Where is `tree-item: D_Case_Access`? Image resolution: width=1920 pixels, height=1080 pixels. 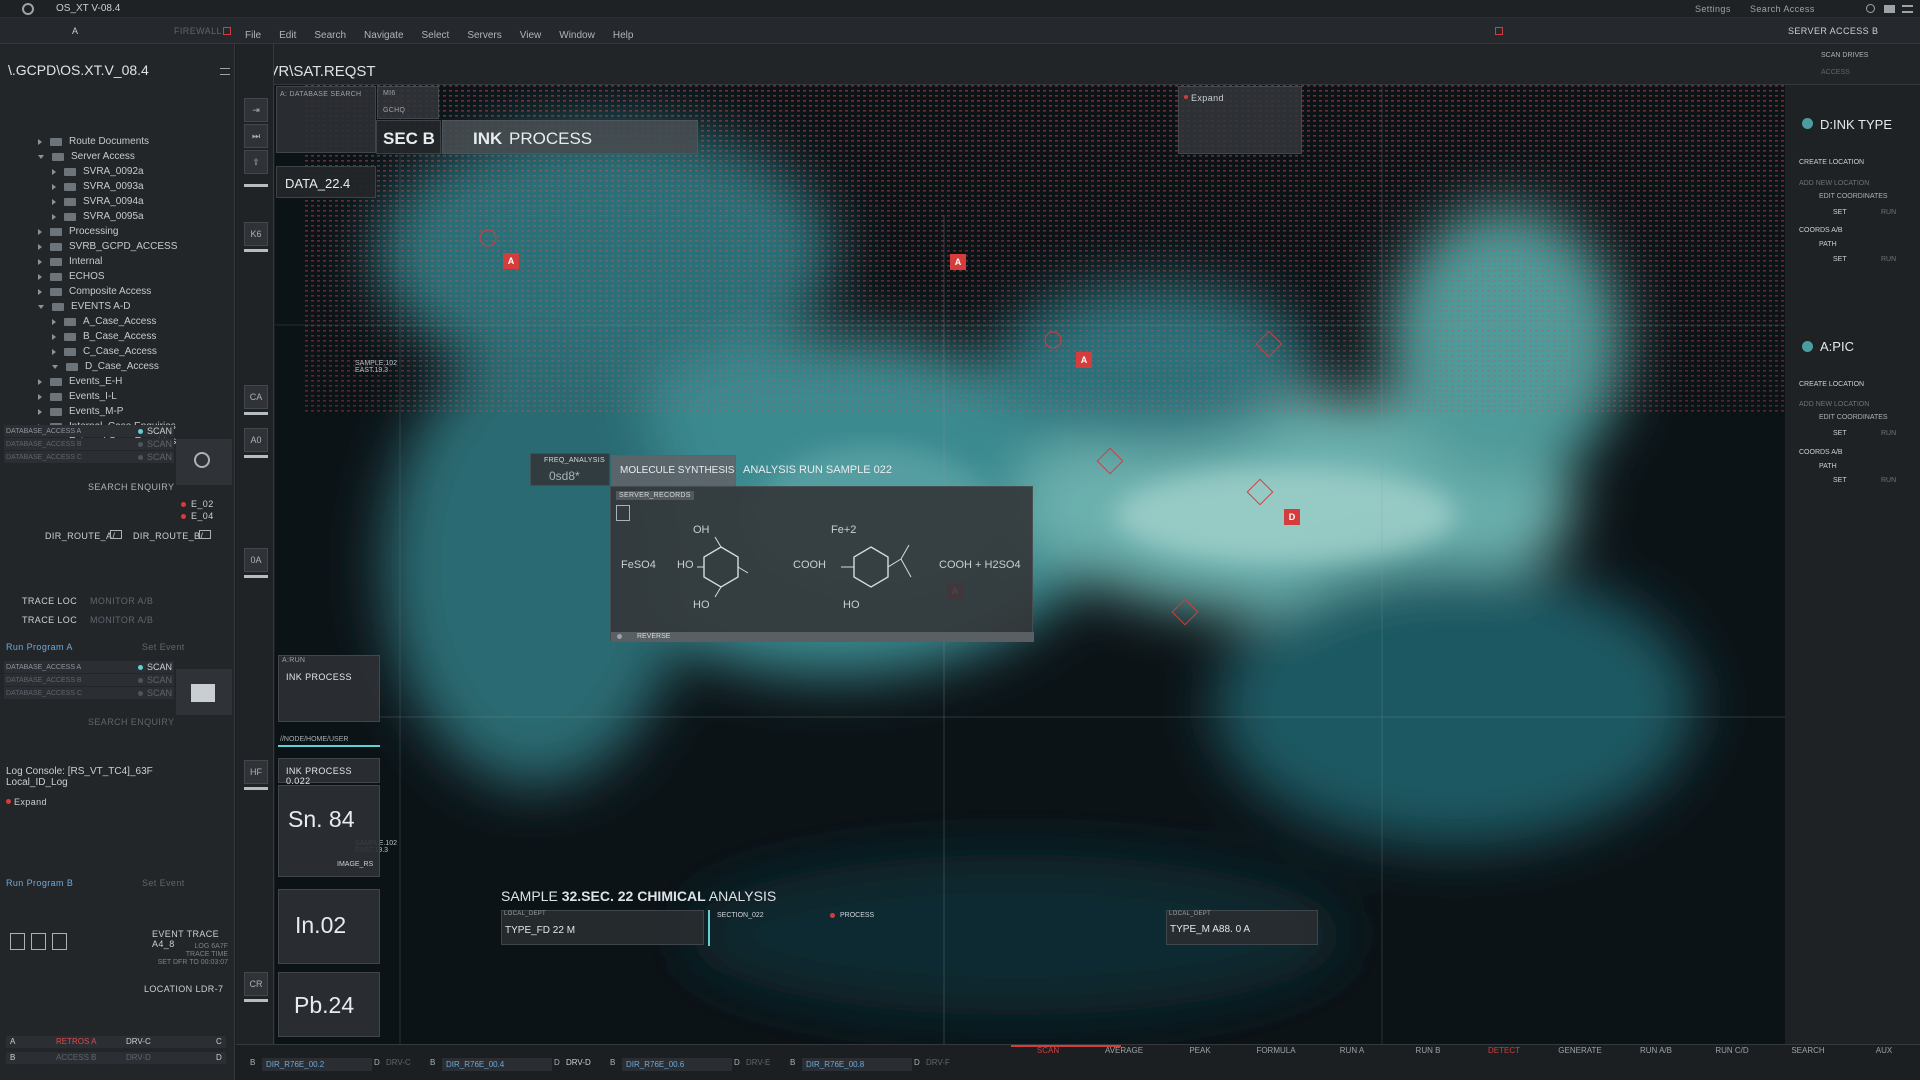 tree-item: D_Case_Access is located at coordinates (105, 366).